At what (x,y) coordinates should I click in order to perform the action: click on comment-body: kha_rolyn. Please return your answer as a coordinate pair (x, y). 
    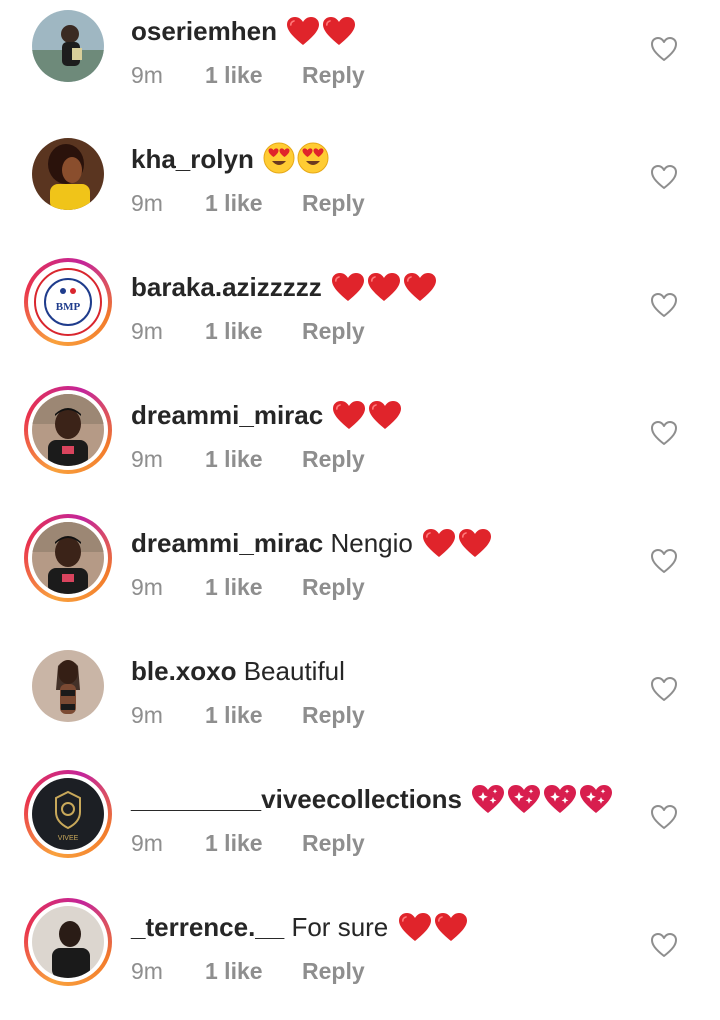
    Looking at the image, I should click on (230, 159).